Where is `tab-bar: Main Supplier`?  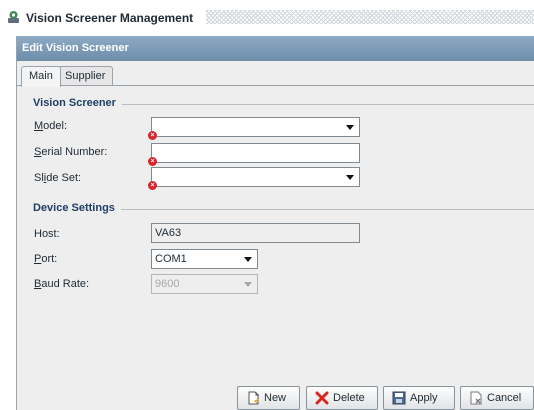
tab-bar: Main Supplier is located at coordinates (275, 76).